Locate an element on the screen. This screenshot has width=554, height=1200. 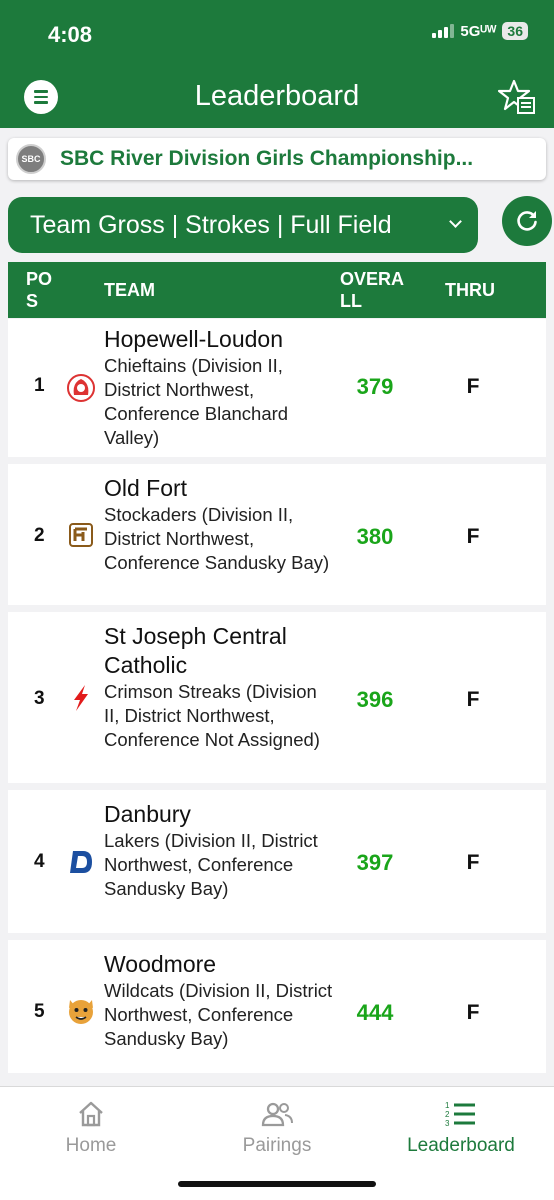
overall-score: 379 is located at coordinates (375, 386).